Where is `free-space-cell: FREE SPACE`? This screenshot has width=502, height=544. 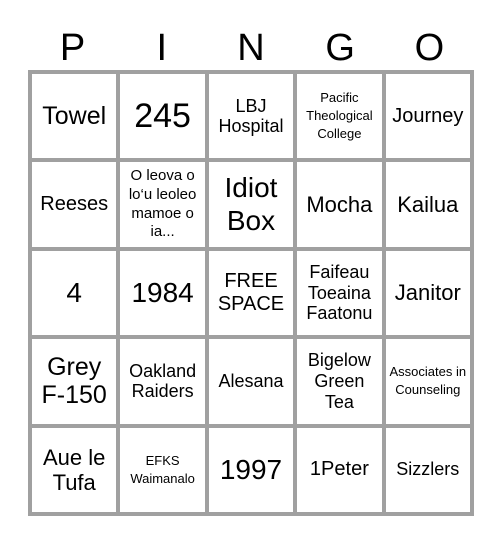 free-space-cell: FREE SPACE is located at coordinates (251, 293).